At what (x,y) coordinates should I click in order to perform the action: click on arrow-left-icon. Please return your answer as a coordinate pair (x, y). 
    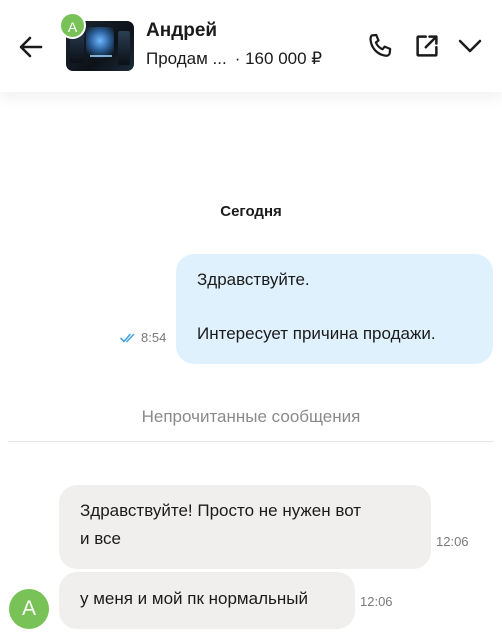
    Looking at the image, I should click on (31, 47).